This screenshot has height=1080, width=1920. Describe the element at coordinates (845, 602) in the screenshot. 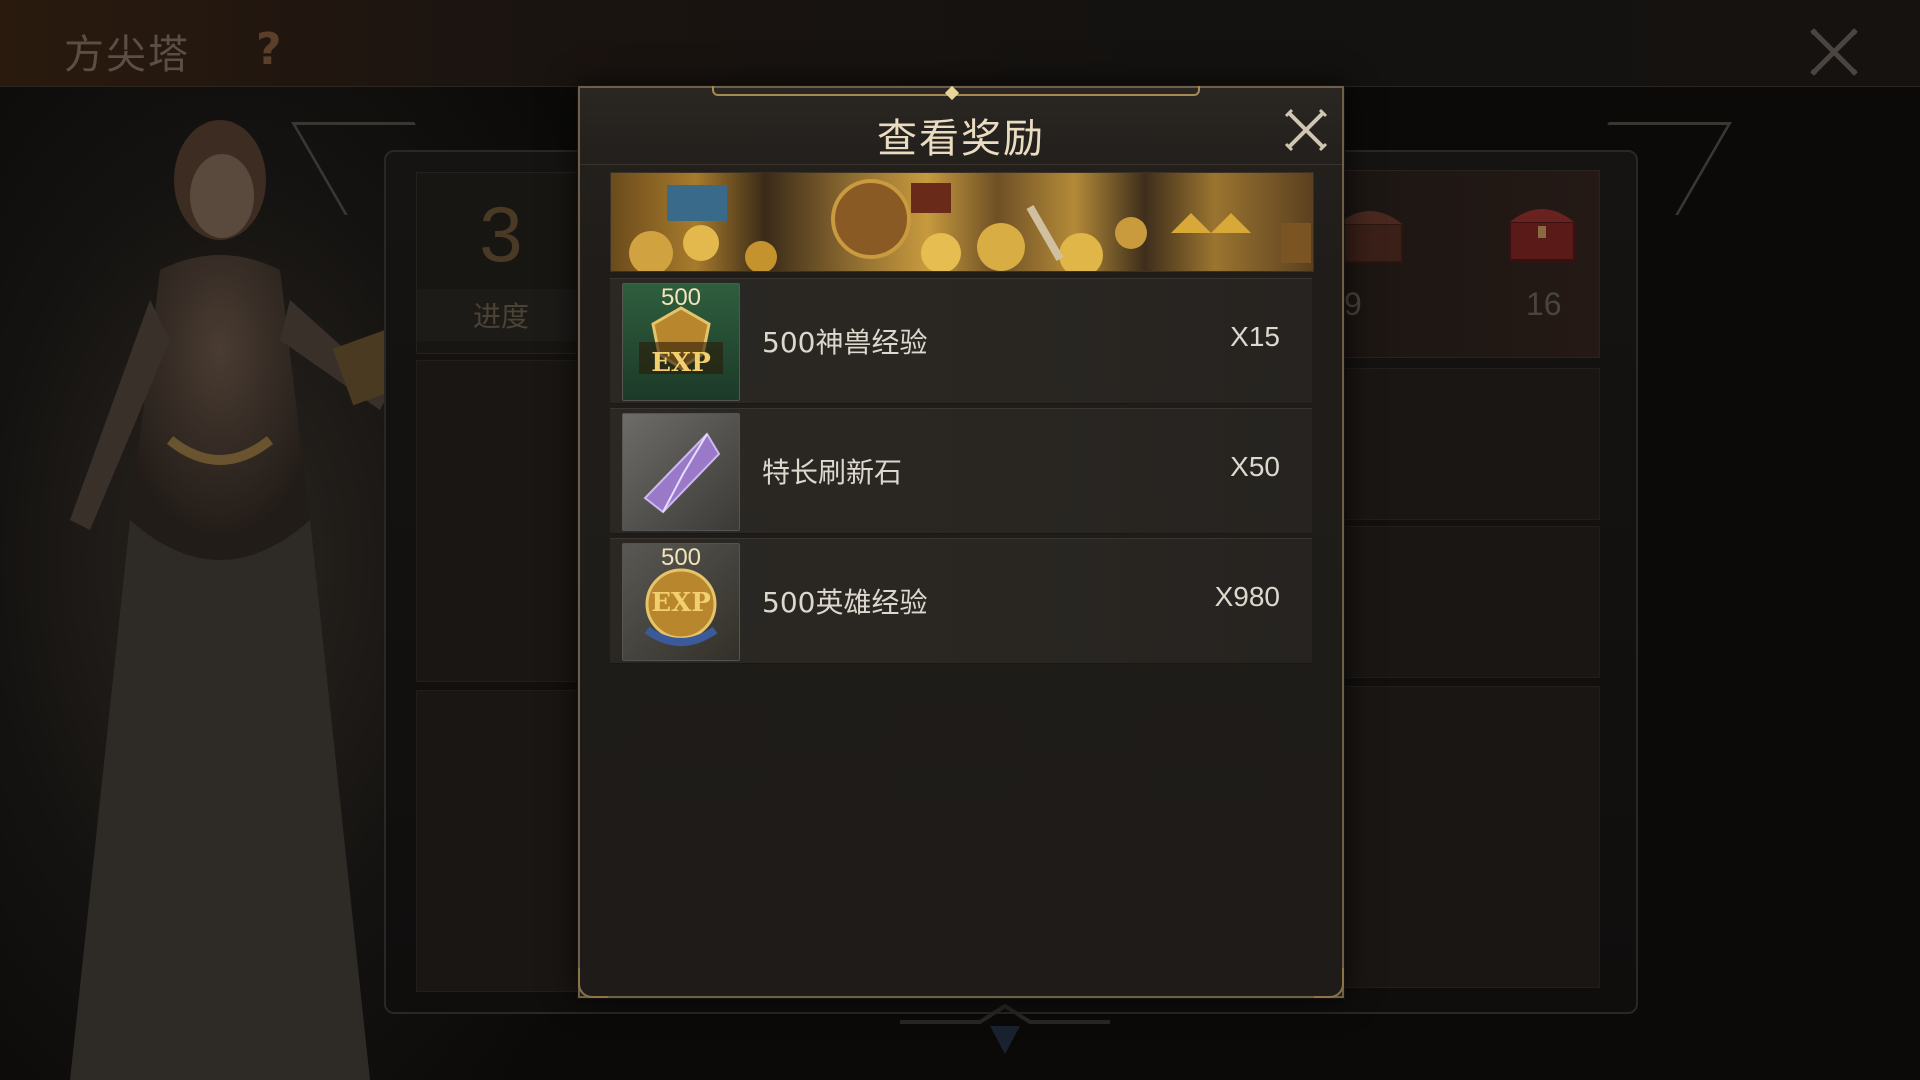

I see `reward-name: 500英雄经验` at that location.